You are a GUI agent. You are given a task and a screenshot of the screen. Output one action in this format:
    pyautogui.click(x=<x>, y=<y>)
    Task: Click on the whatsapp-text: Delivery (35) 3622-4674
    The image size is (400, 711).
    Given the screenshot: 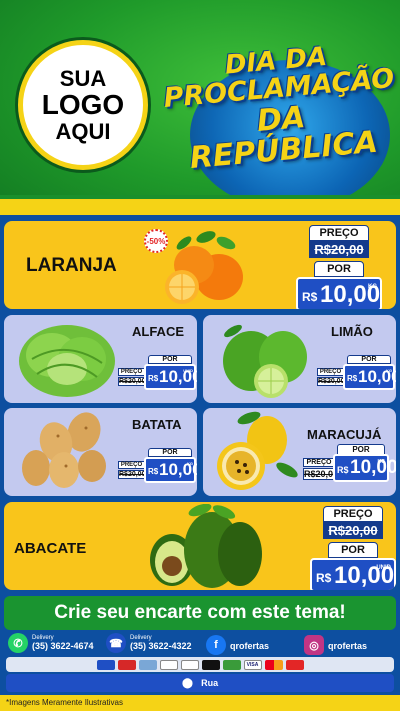 What is the action you would take?
    pyautogui.click(x=63, y=643)
    